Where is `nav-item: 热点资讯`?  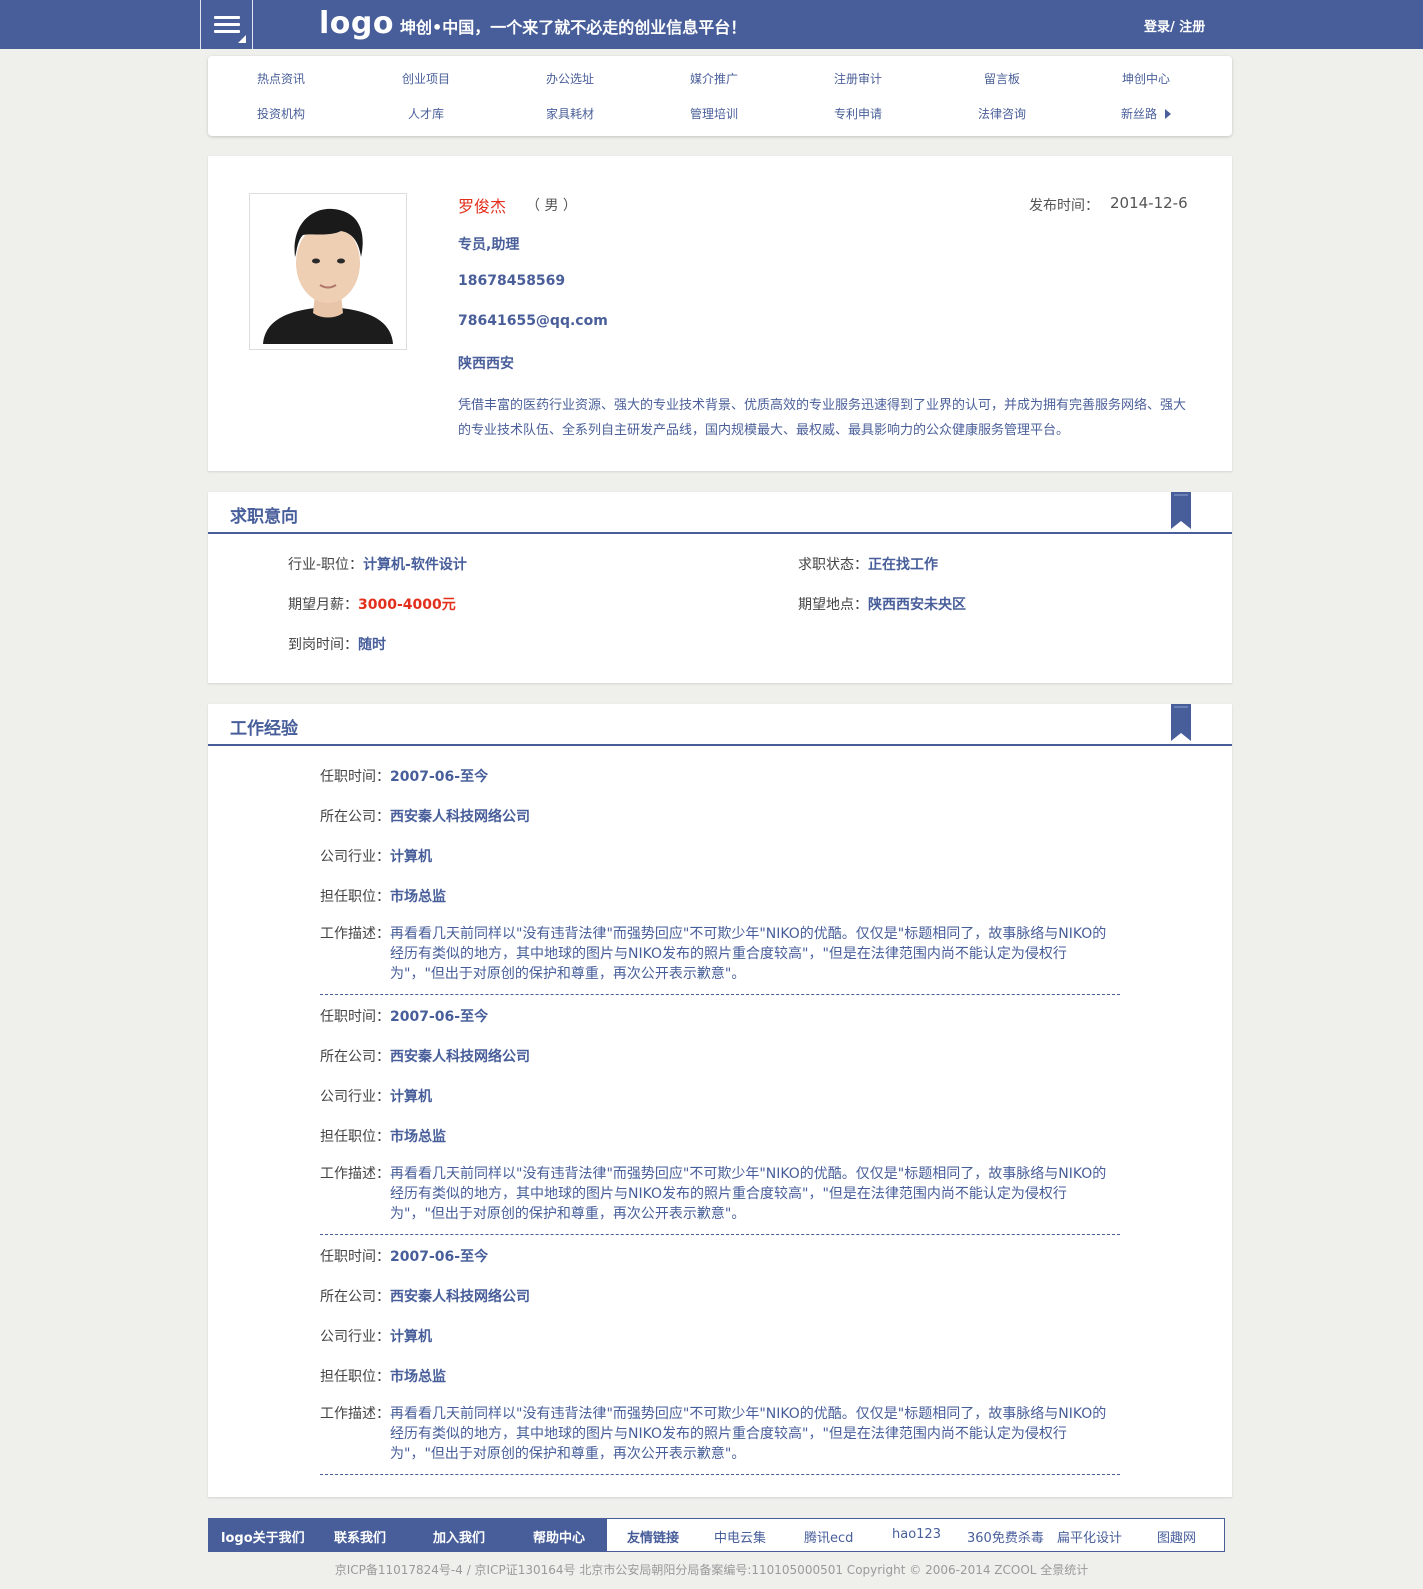
nav-item: 热点资讯 is located at coordinates (281, 78).